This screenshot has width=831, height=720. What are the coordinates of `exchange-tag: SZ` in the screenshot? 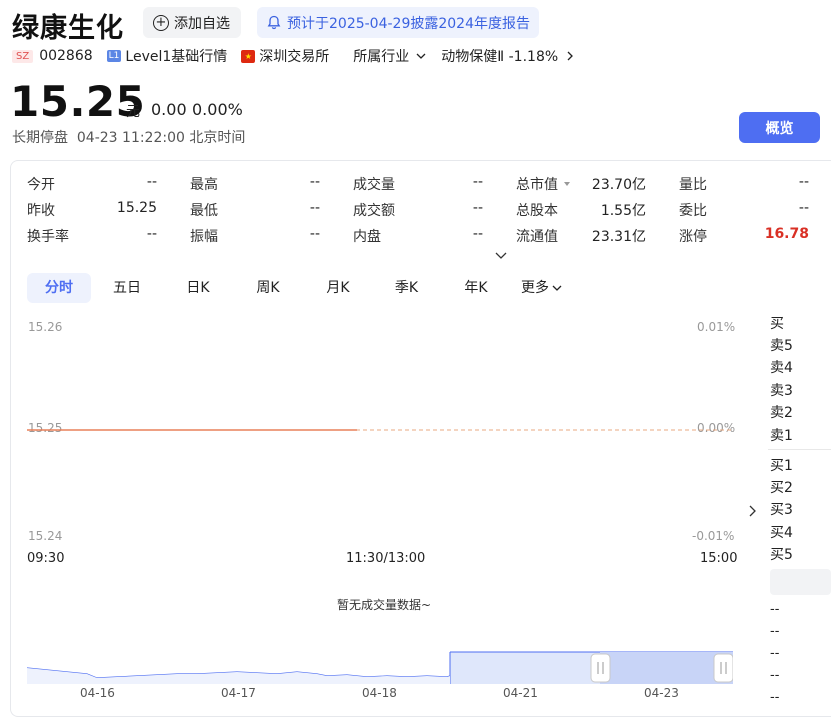 It's located at (23, 56).